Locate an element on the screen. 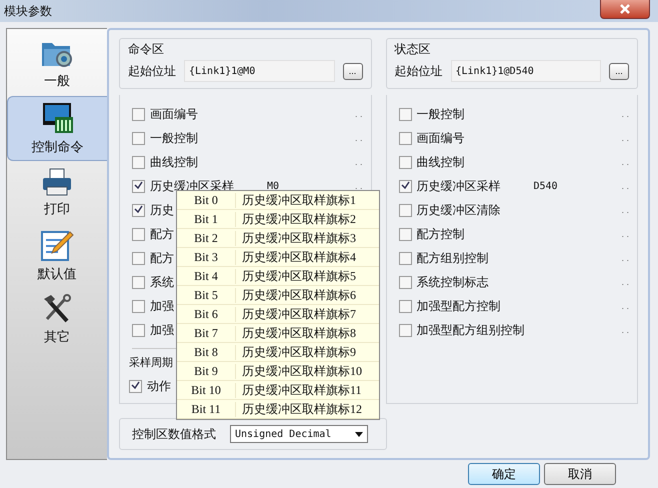  flag-name: 历史缓冲区取样旗标3 is located at coordinates (298, 238).